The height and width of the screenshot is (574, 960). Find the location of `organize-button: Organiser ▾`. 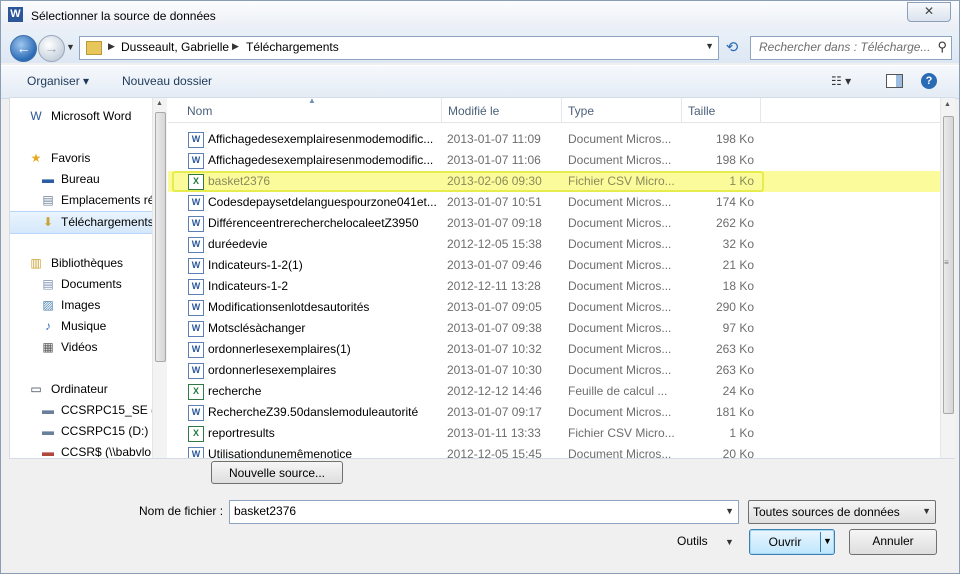

organize-button: Organiser ▾ is located at coordinates (58, 81).